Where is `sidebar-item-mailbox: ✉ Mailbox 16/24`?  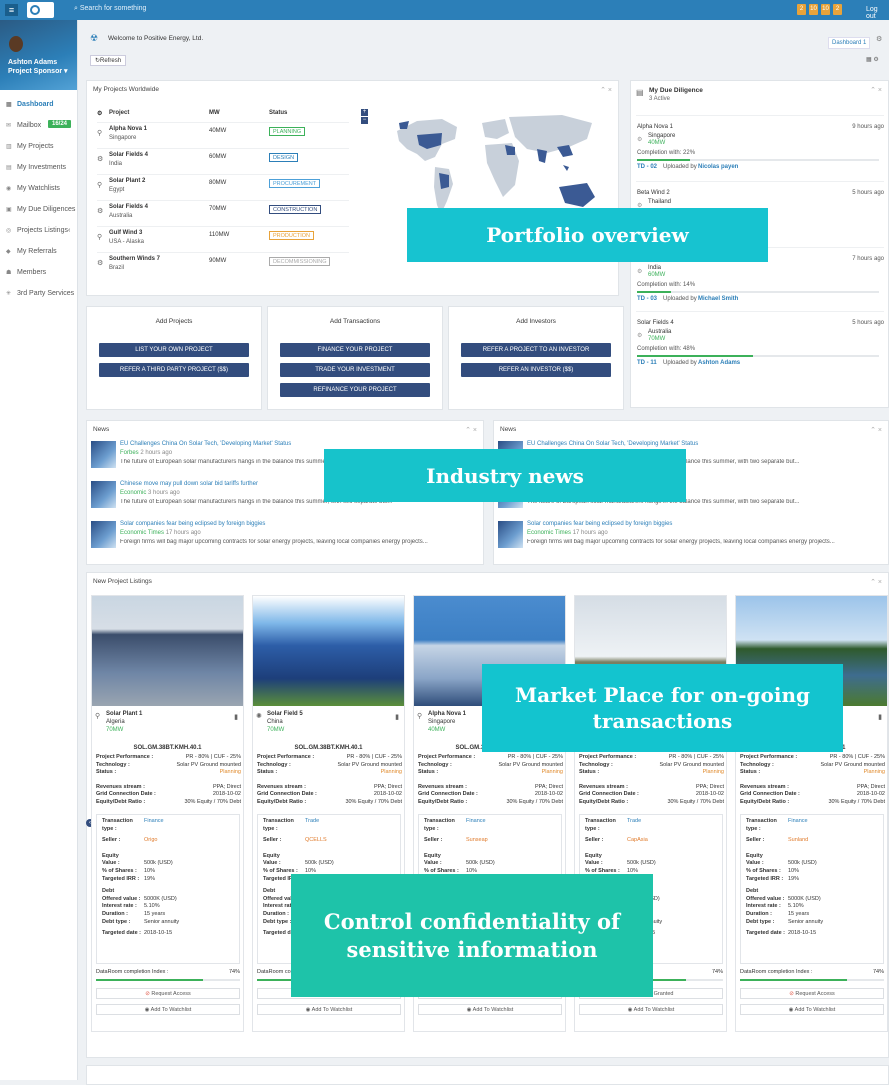
sidebar-item-mailbox: ✉ Mailbox 16/24 is located at coordinates (38, 125).